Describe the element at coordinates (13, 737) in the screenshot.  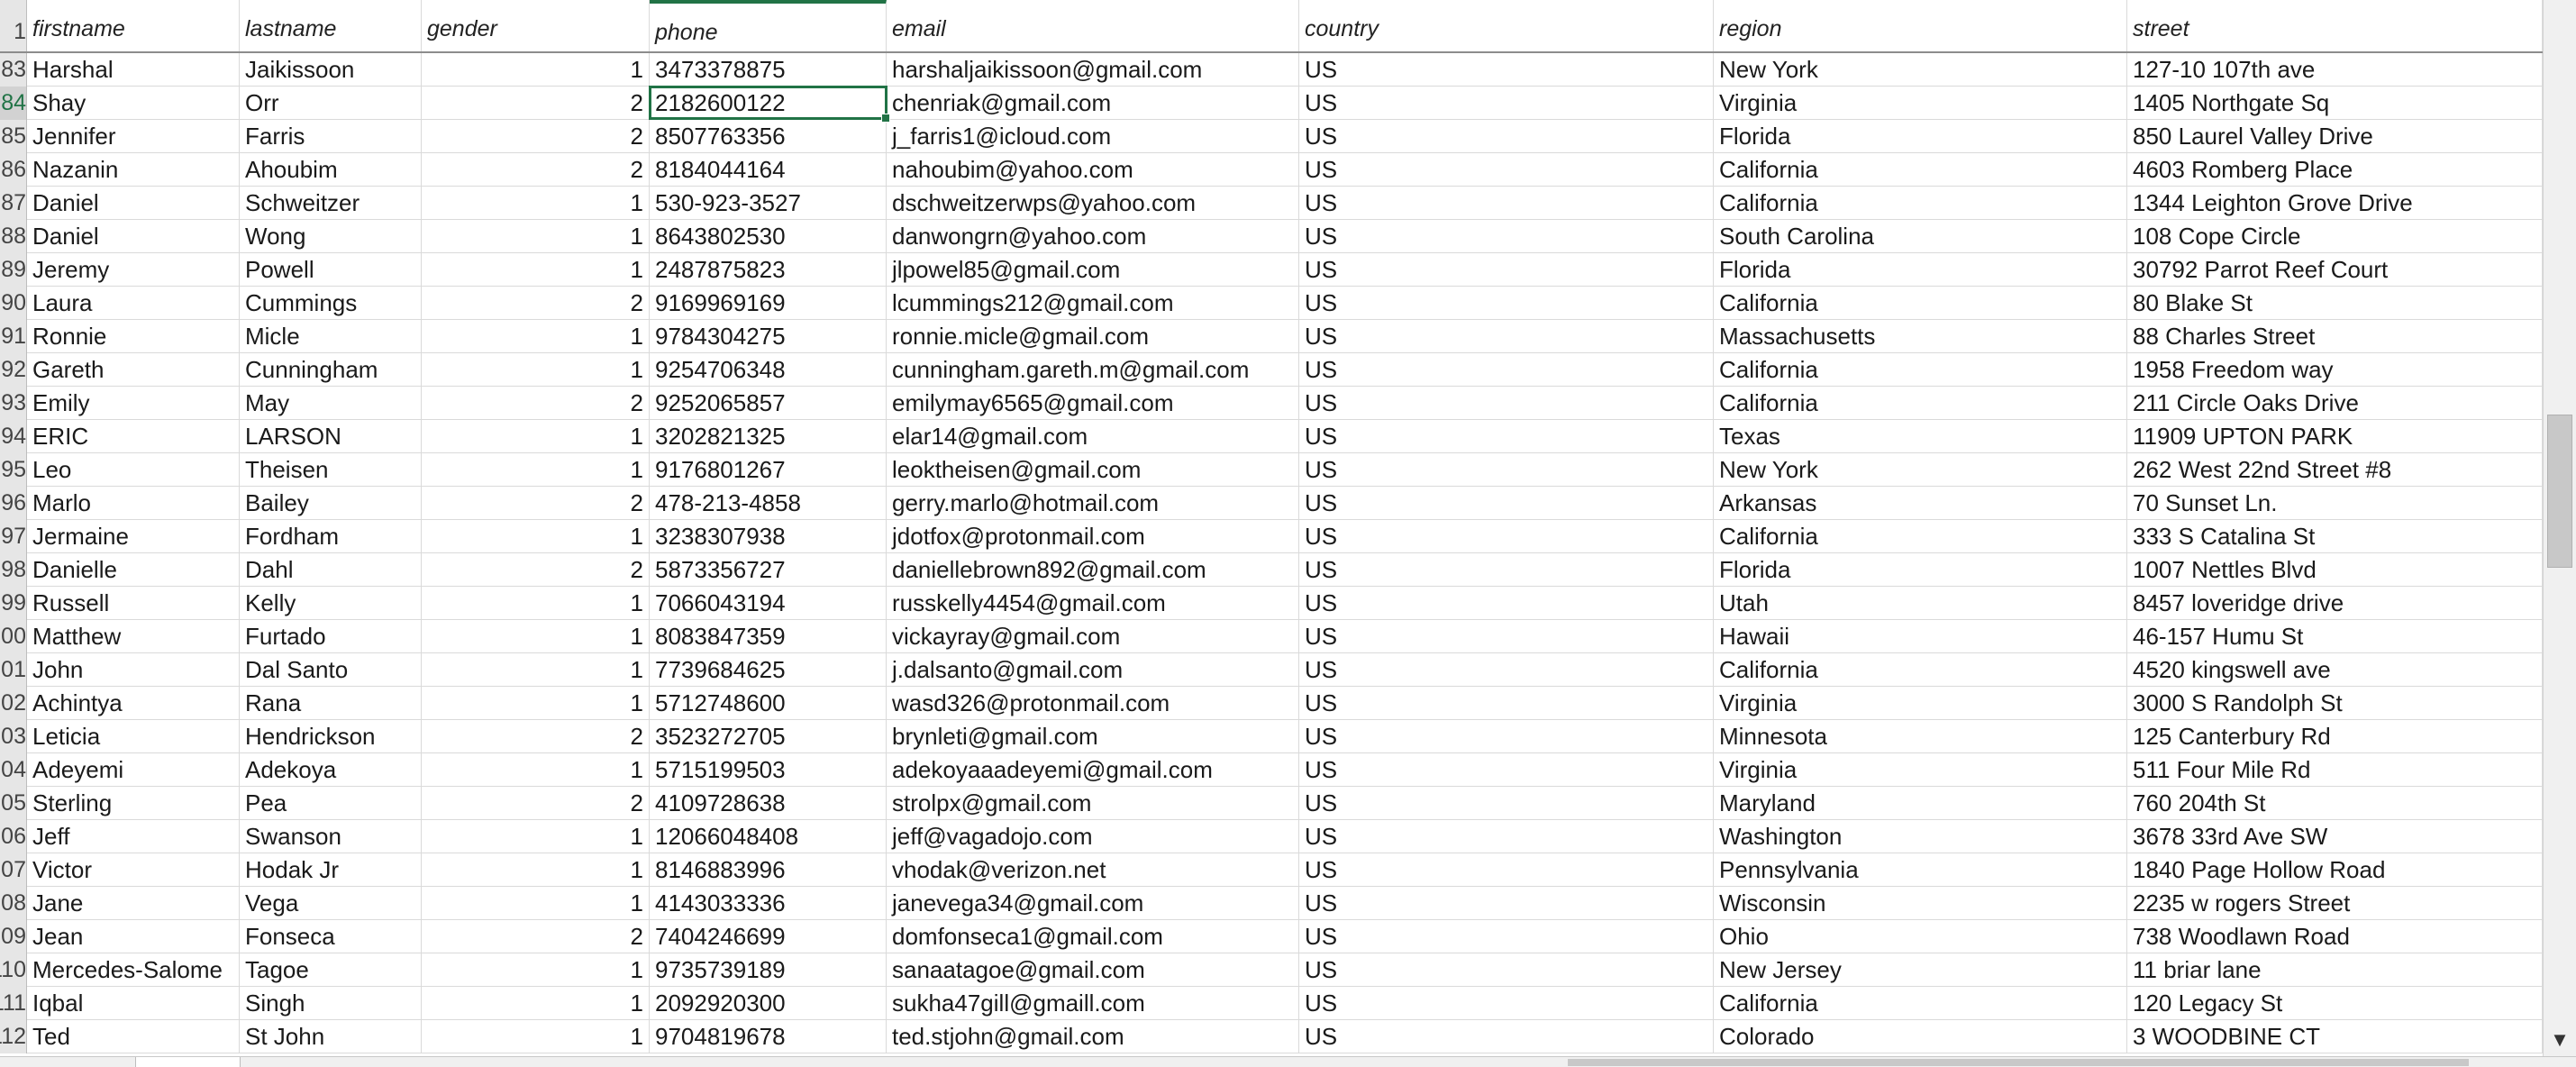
I see `row-number: 103` at that location.